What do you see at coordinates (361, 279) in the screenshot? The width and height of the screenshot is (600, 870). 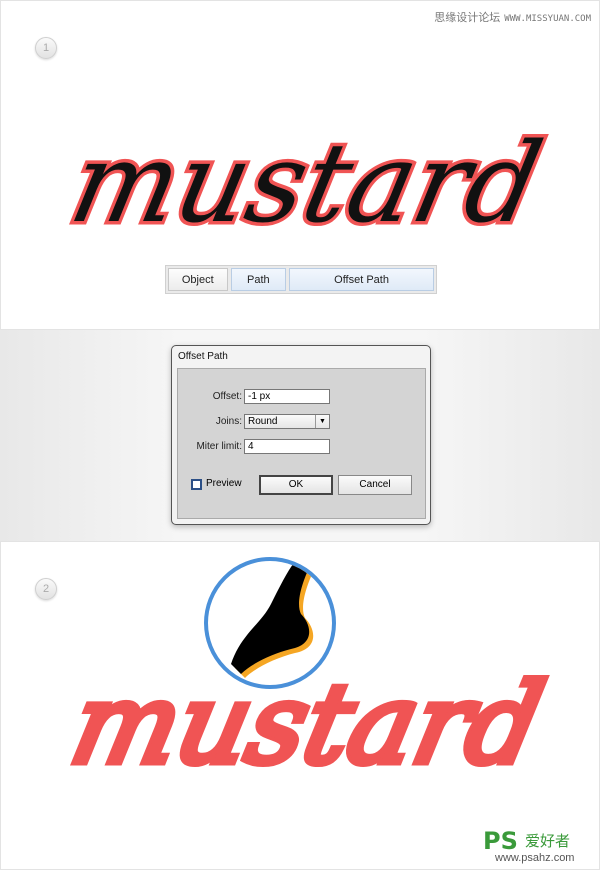 I see `menu-item-offset-path: Offset Path` at bounding box center [361, 279].